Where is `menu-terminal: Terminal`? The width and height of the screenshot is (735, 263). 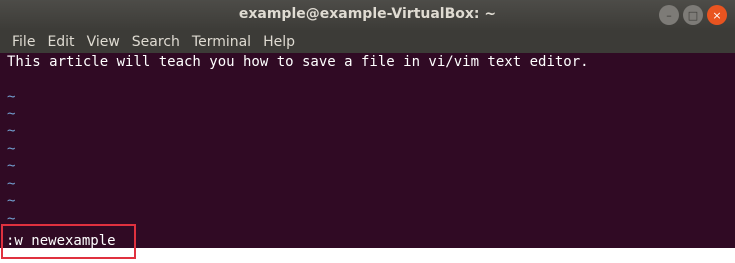
menu-terminal: Terminal is located at coordinates (221, 42).